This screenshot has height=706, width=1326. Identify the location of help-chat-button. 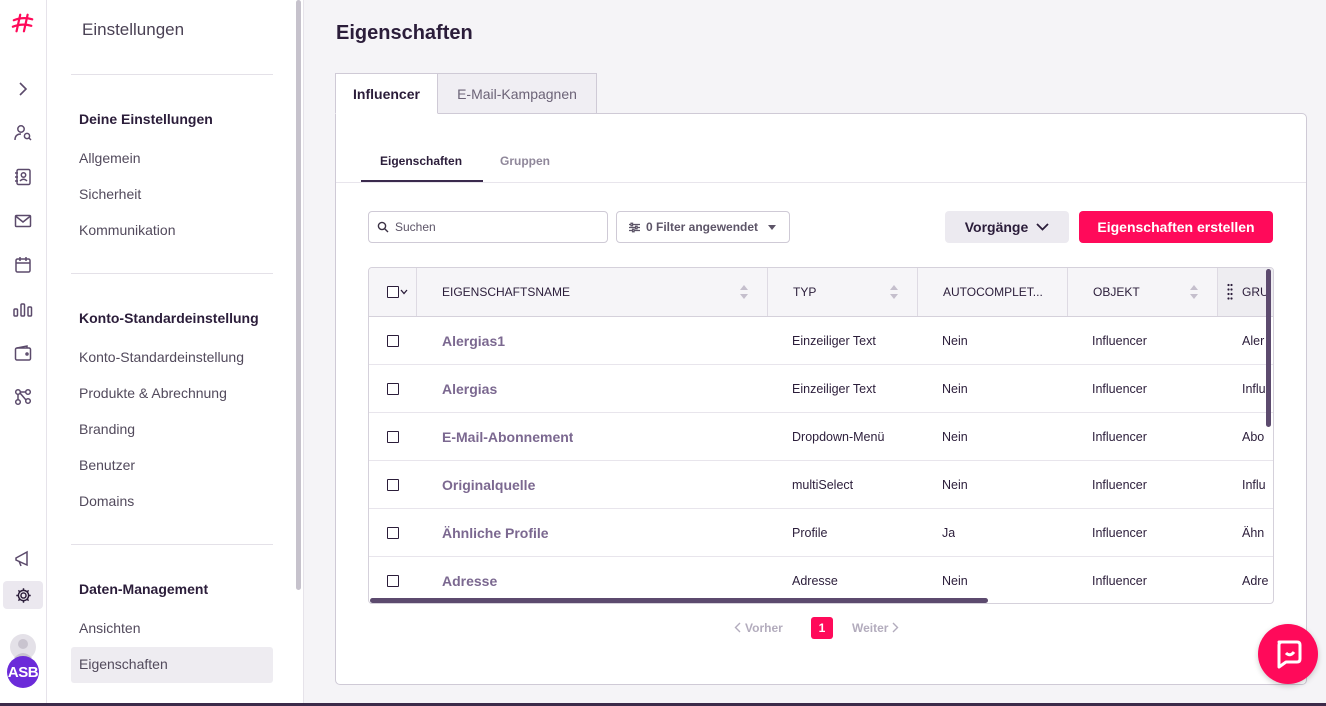
(1288, 654).